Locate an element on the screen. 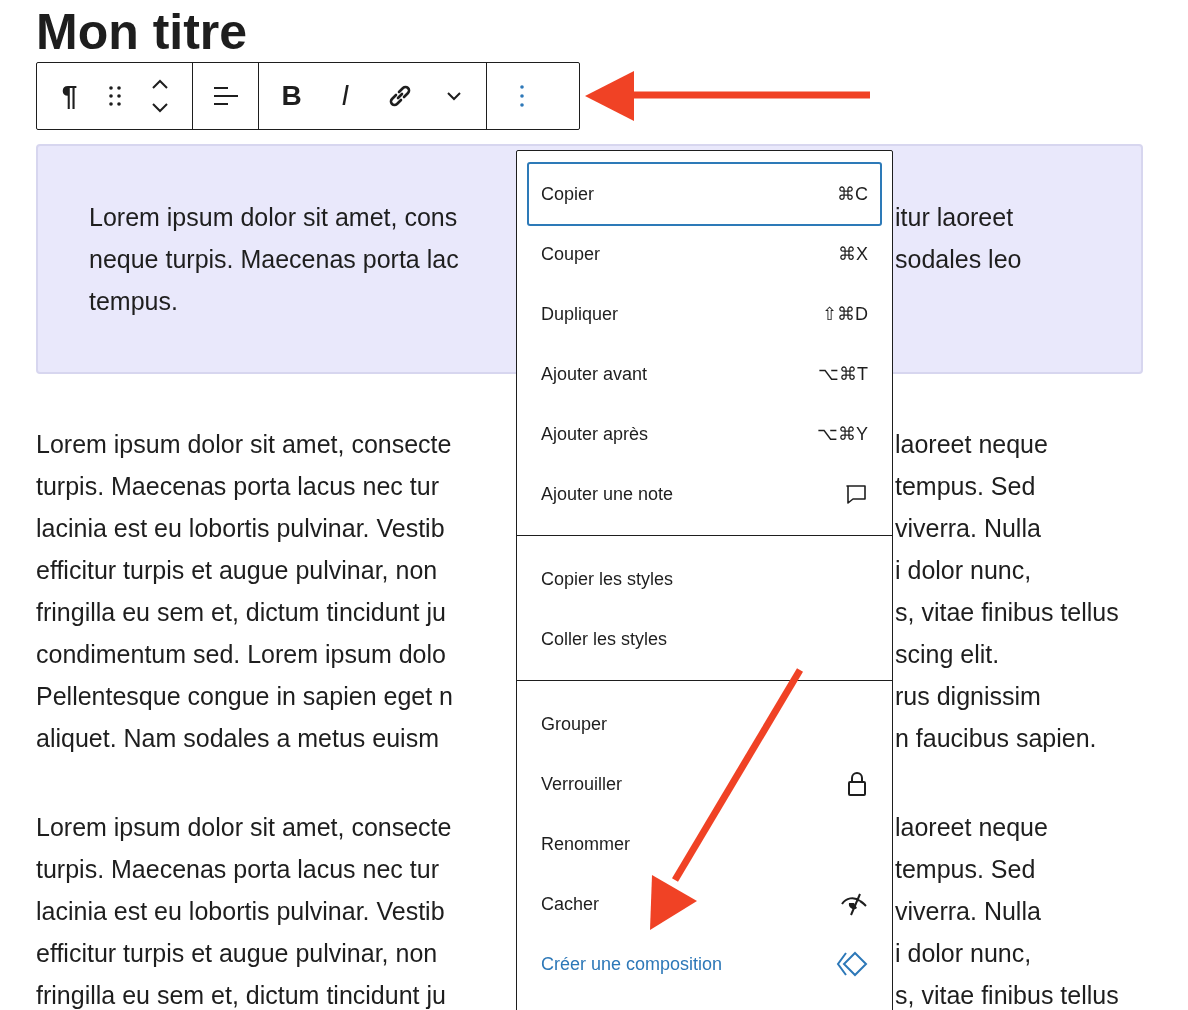 This screenshot has width=1188, height=1010. lock-icon is located at coordinates (857, 784).